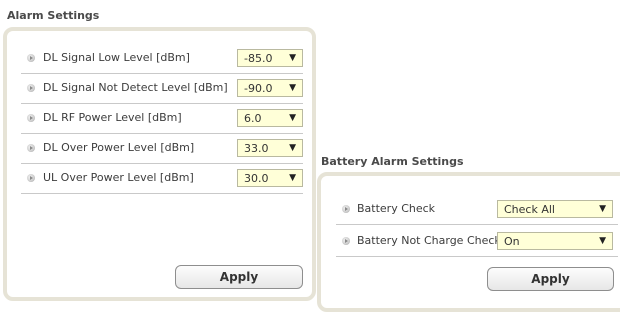 The image size is (620, 312). Describe the element at coordinates (253, 118) in the screenshot. I see `select-value: 6.0` at that location.